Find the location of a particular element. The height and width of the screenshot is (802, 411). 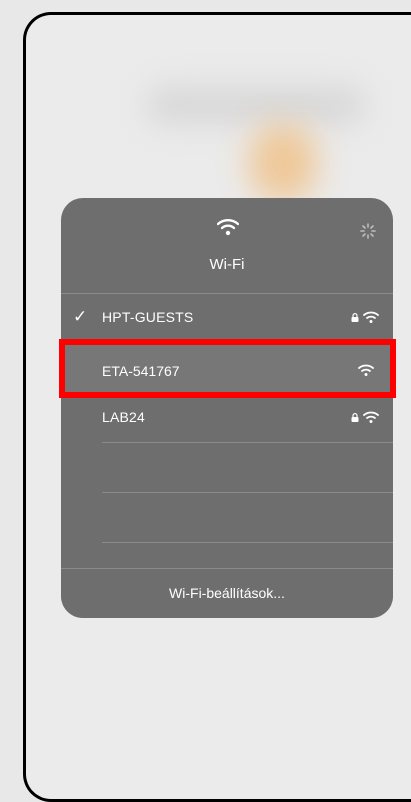

checkmark-icon: ✓ is located at coordinates (80, 316).